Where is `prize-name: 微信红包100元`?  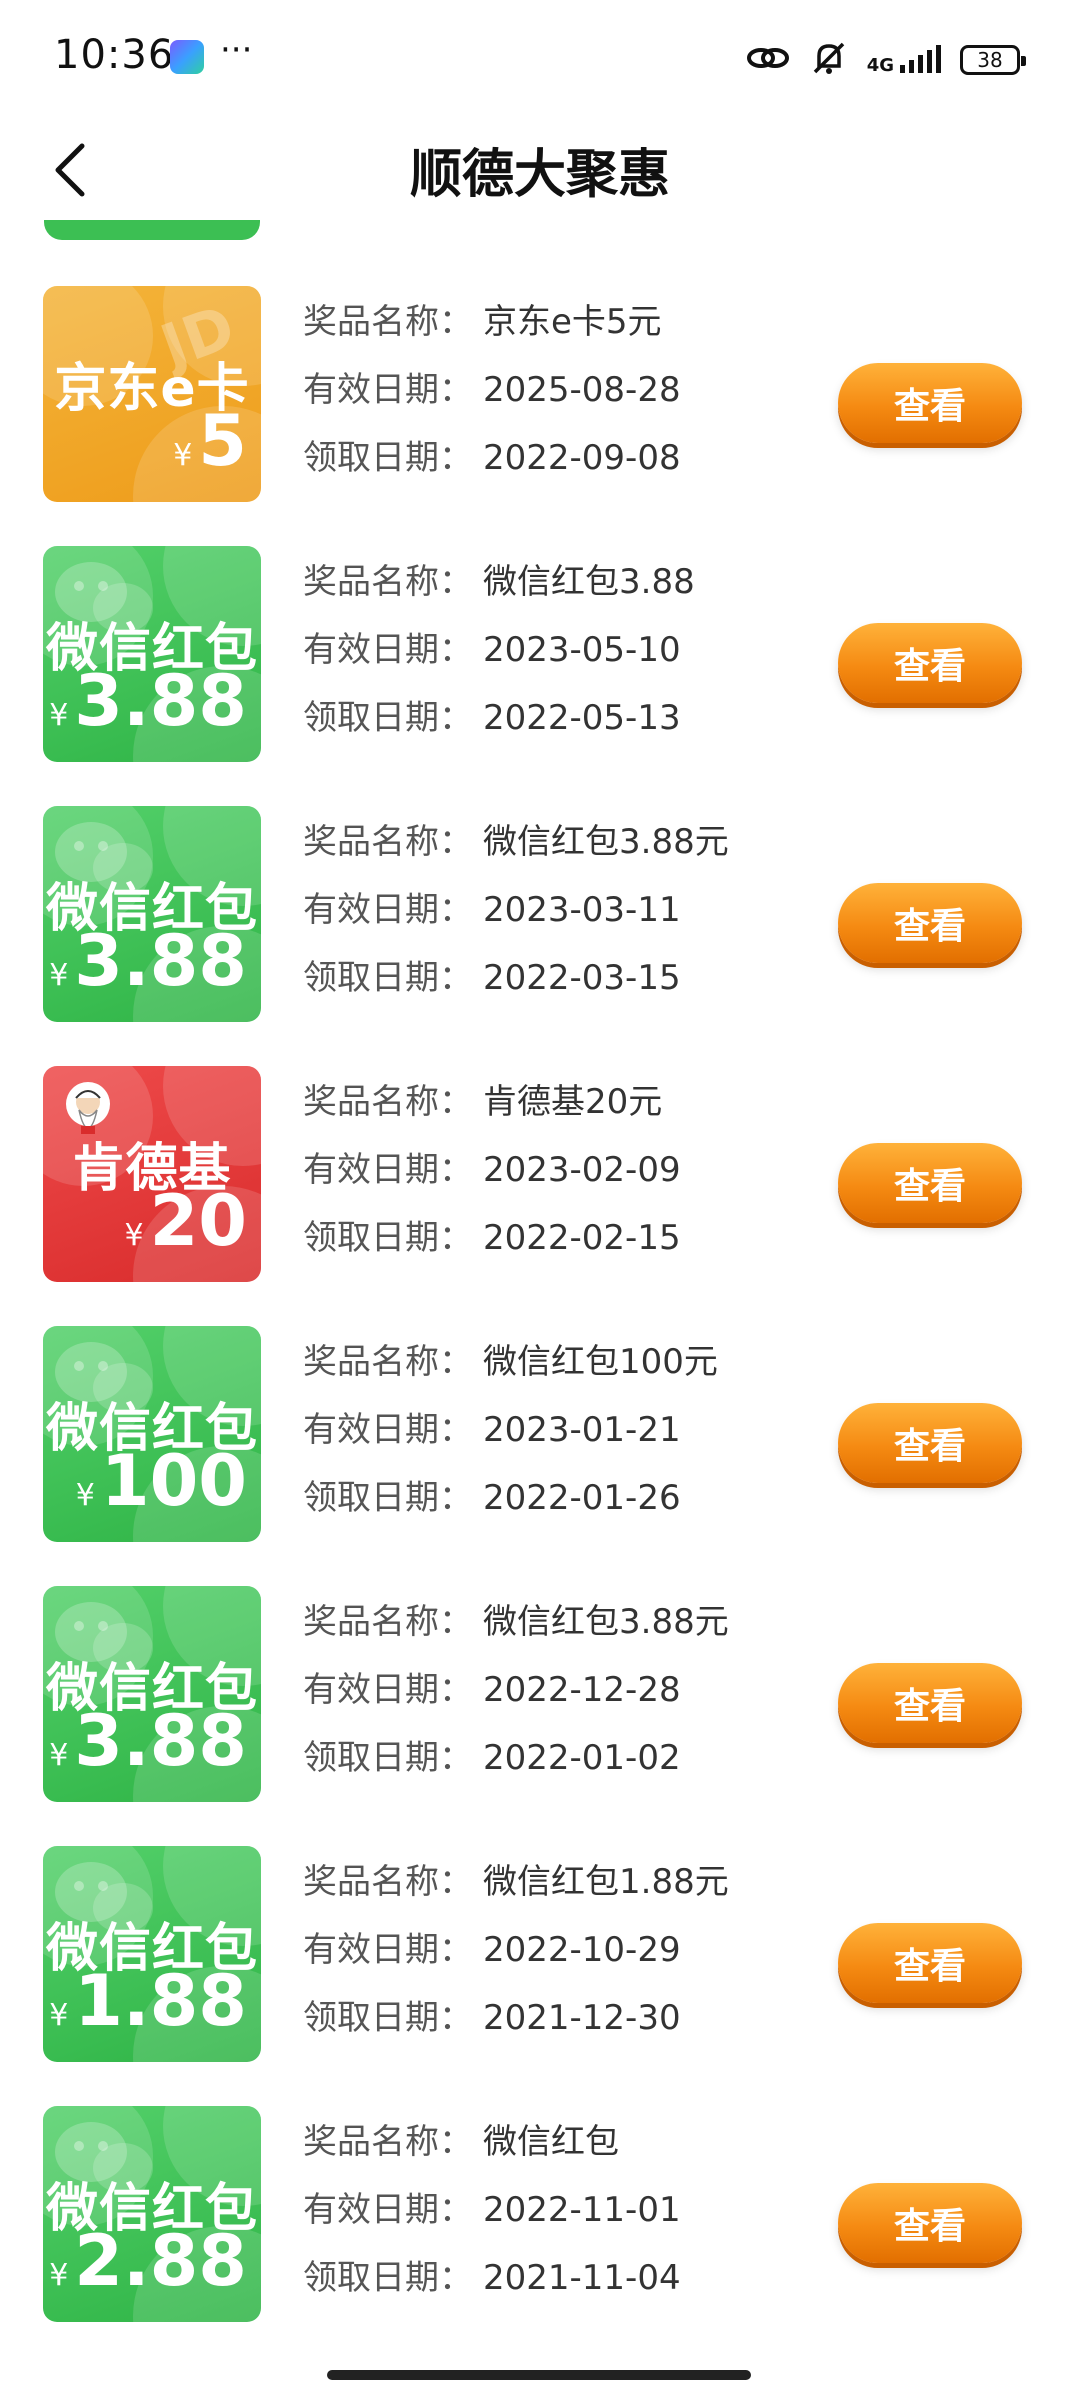
prize-name: 微信红包100元 is located at coordinates (600, 1362).